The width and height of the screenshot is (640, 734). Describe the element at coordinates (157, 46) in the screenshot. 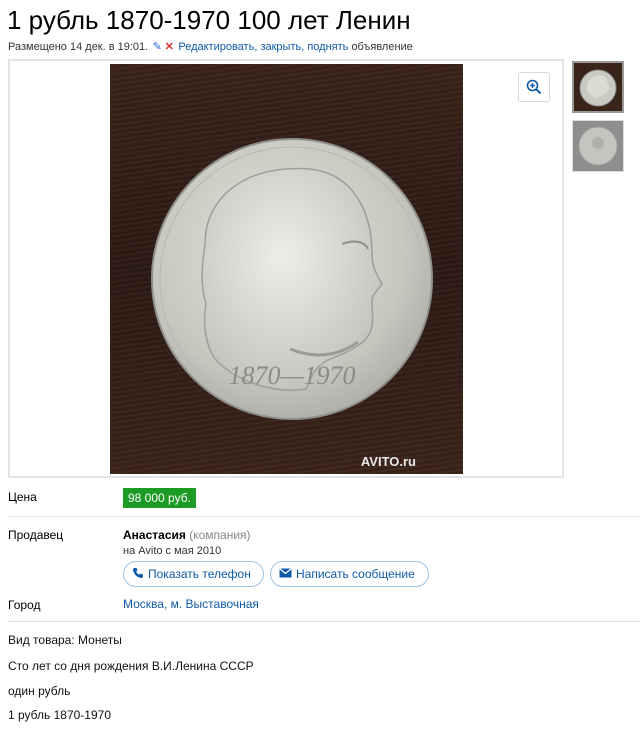

I see `pencil-icon: ✎` at that location.